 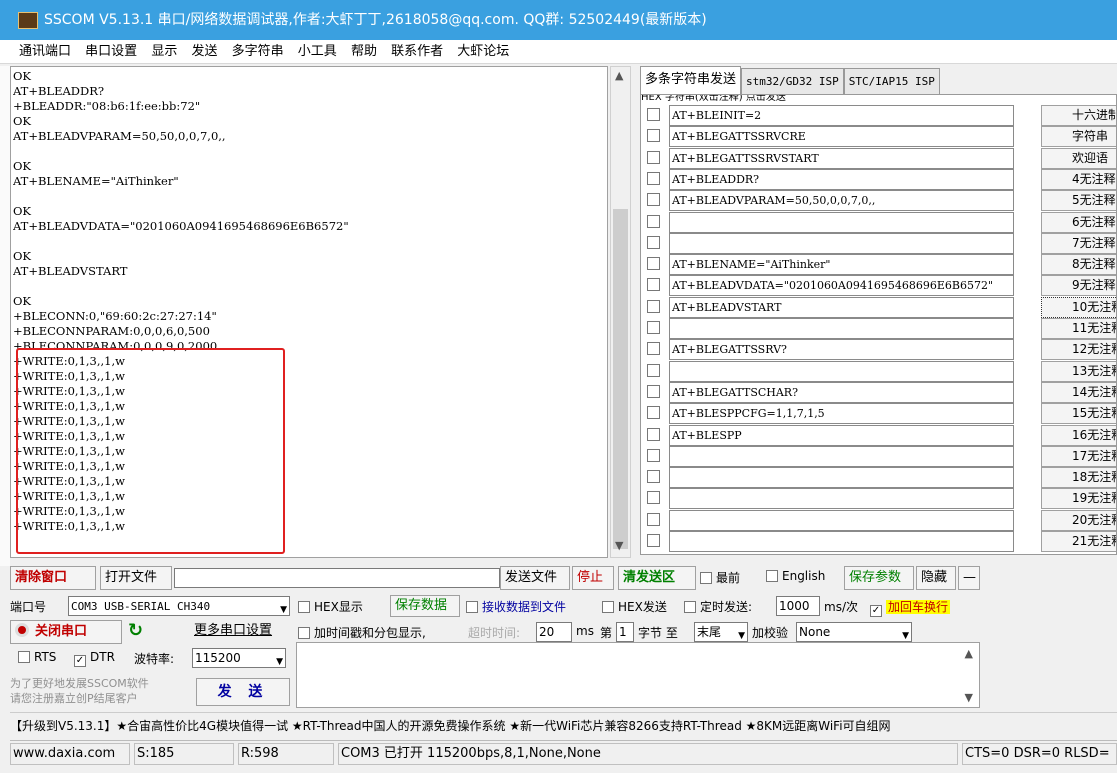 What do you see at coordinates (554, 632) in the screenshot?
I see `timeout-input: 20` at bounding box center [554, 632].